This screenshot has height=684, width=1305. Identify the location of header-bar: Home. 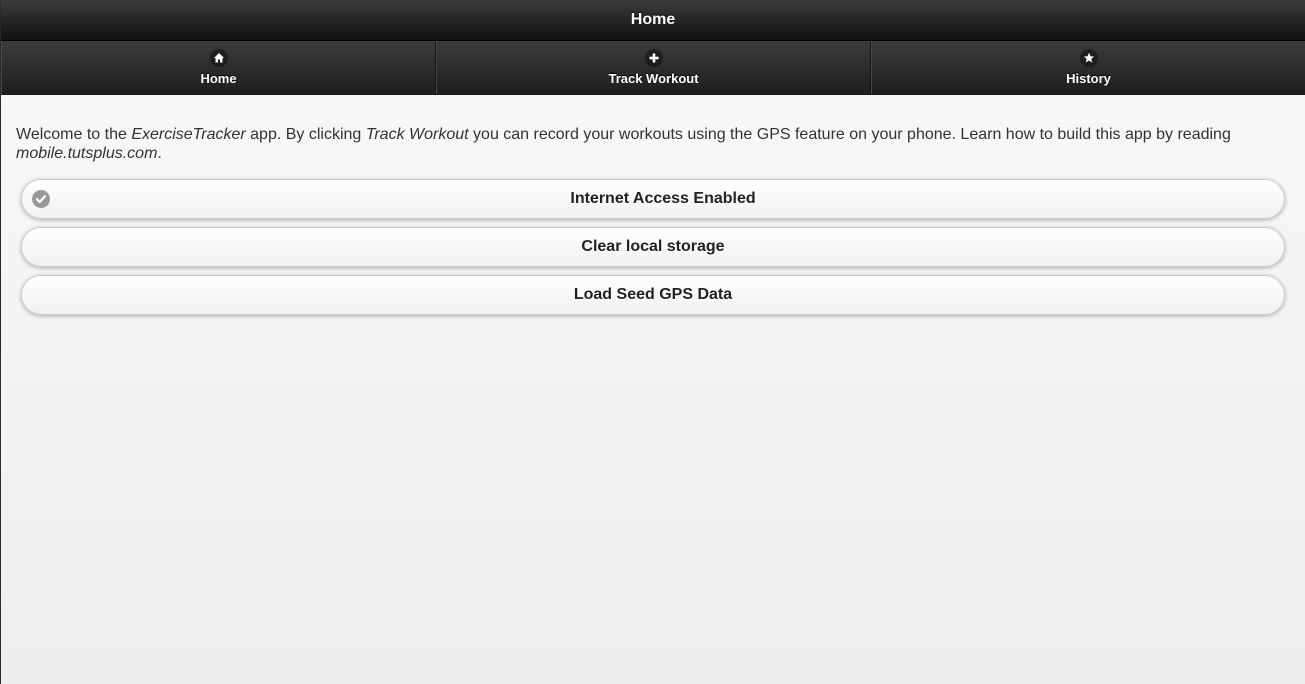
(653, 20).